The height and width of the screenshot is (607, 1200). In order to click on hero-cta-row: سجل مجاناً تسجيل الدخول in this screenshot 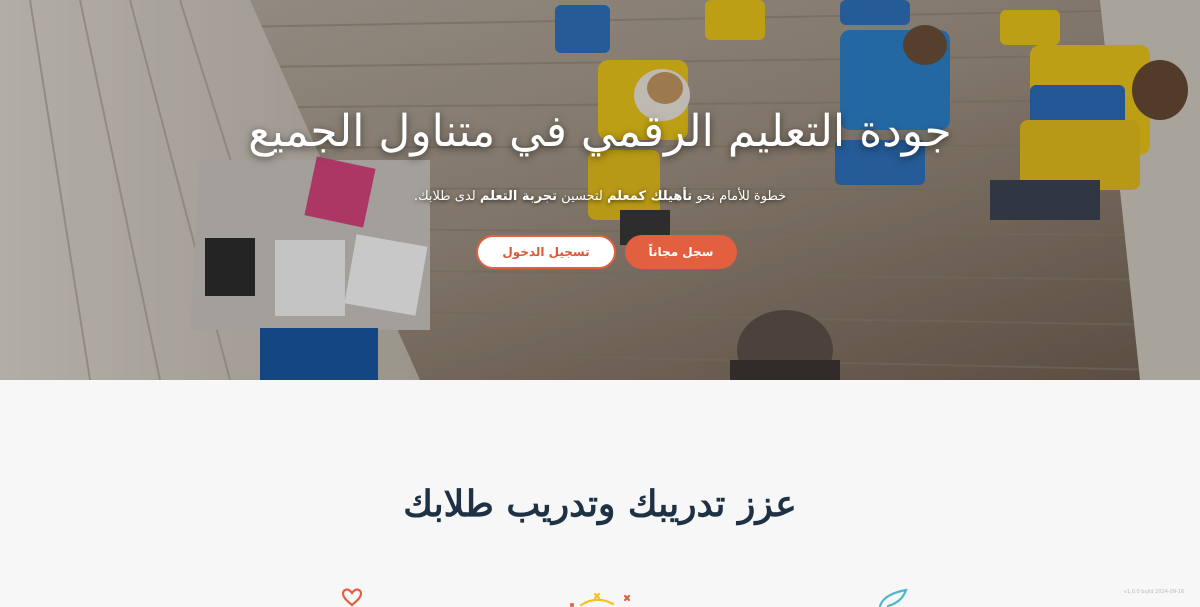, I will do `click(600, 254)`.